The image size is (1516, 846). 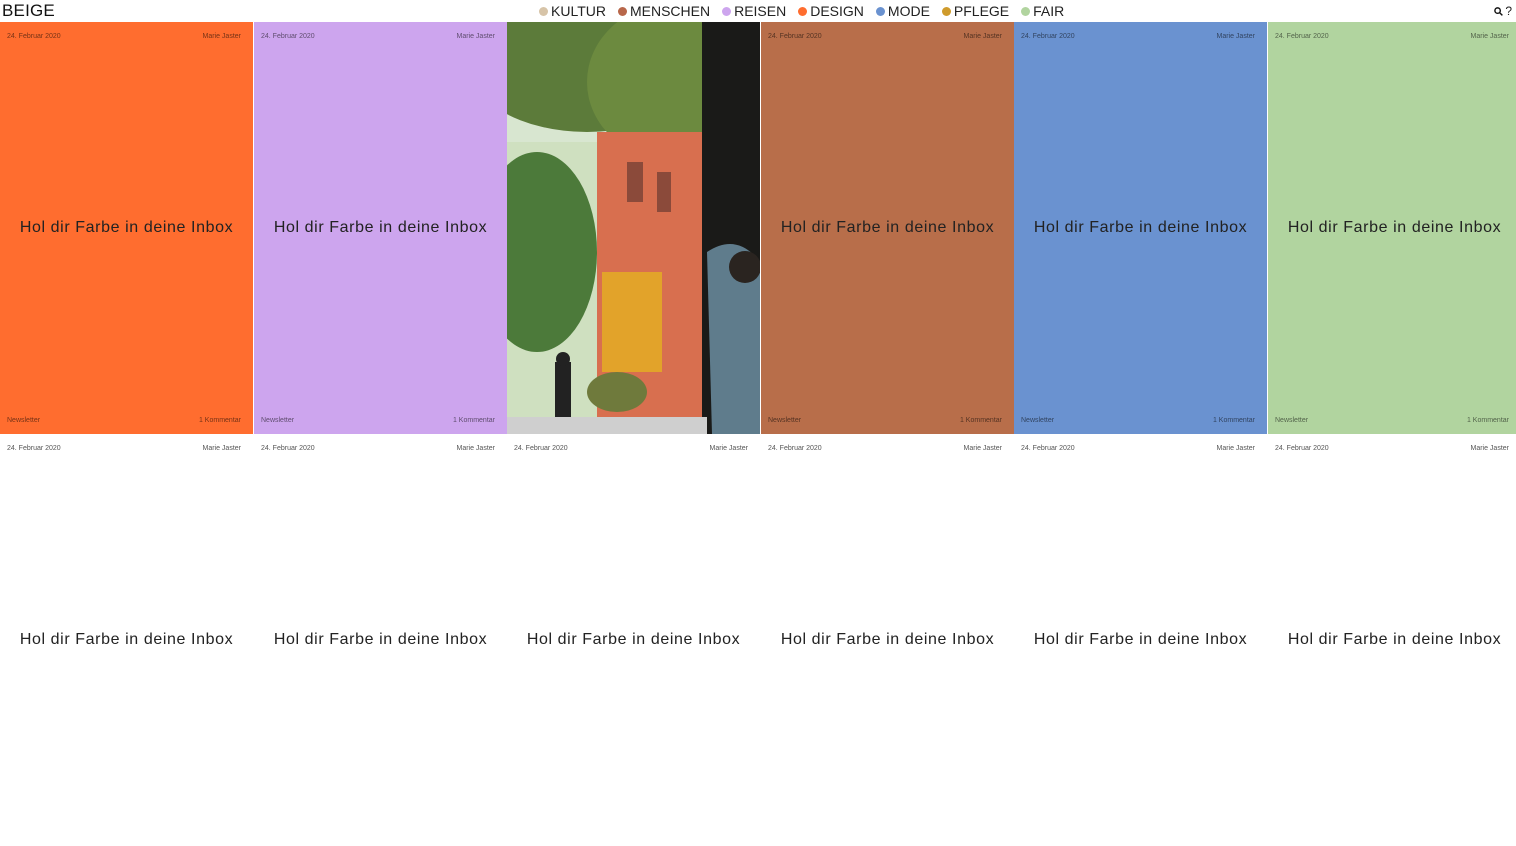 I want to click on nav-label: PFLEGE, so click(x=981, y=11).